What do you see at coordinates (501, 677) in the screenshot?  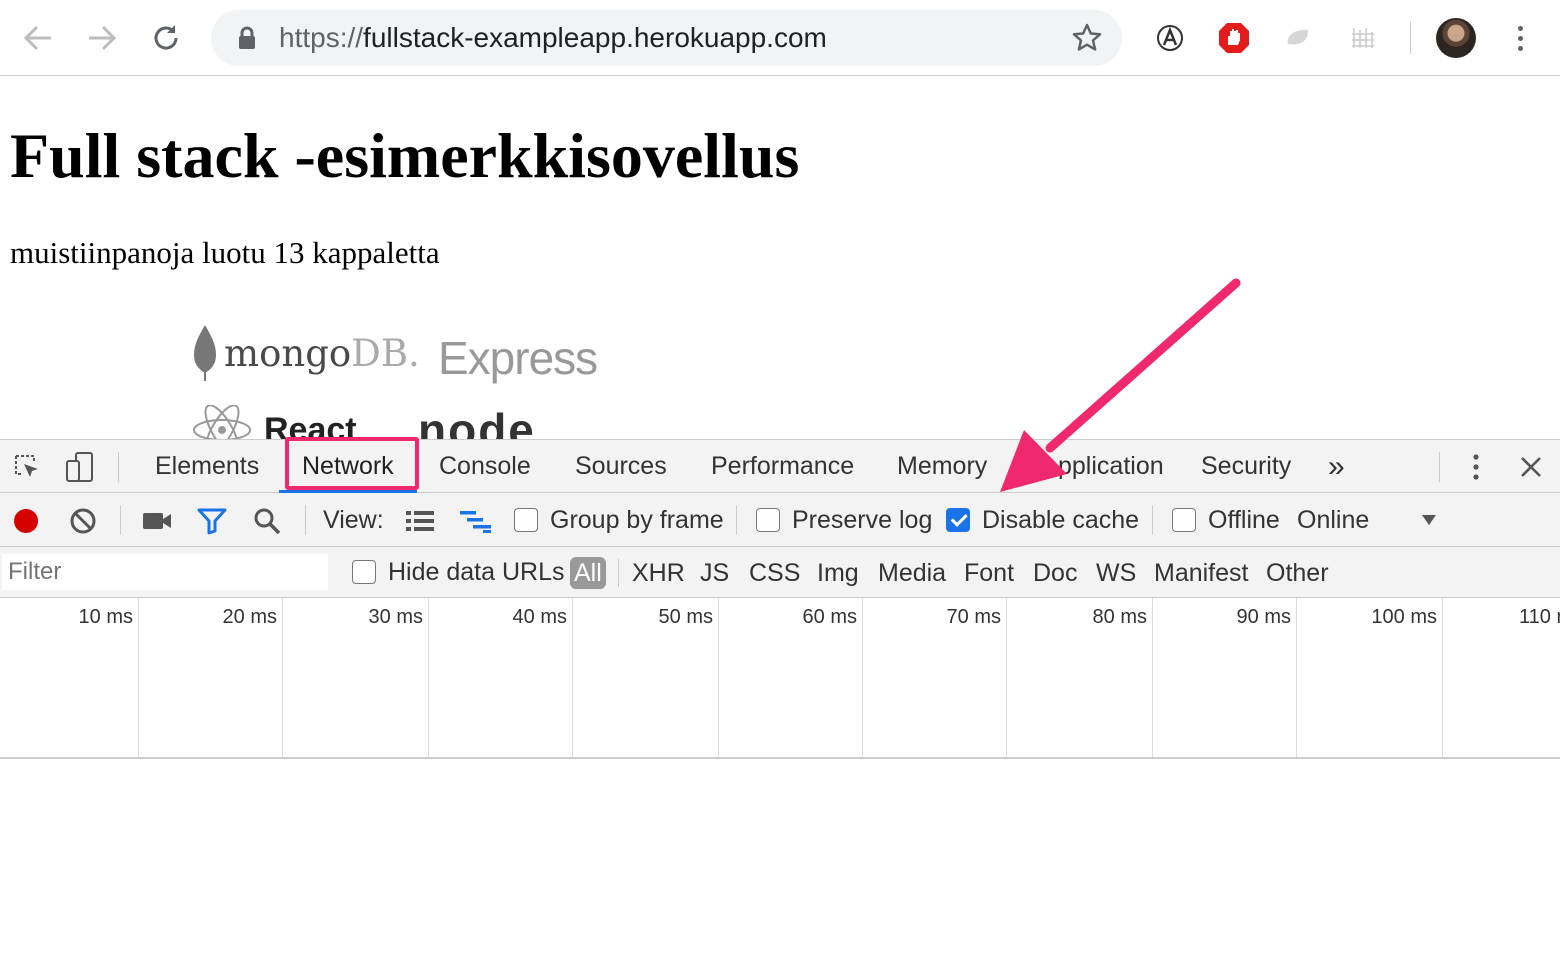 I see `timeline-tick: 40 ms` at bounding box center [501, 677].